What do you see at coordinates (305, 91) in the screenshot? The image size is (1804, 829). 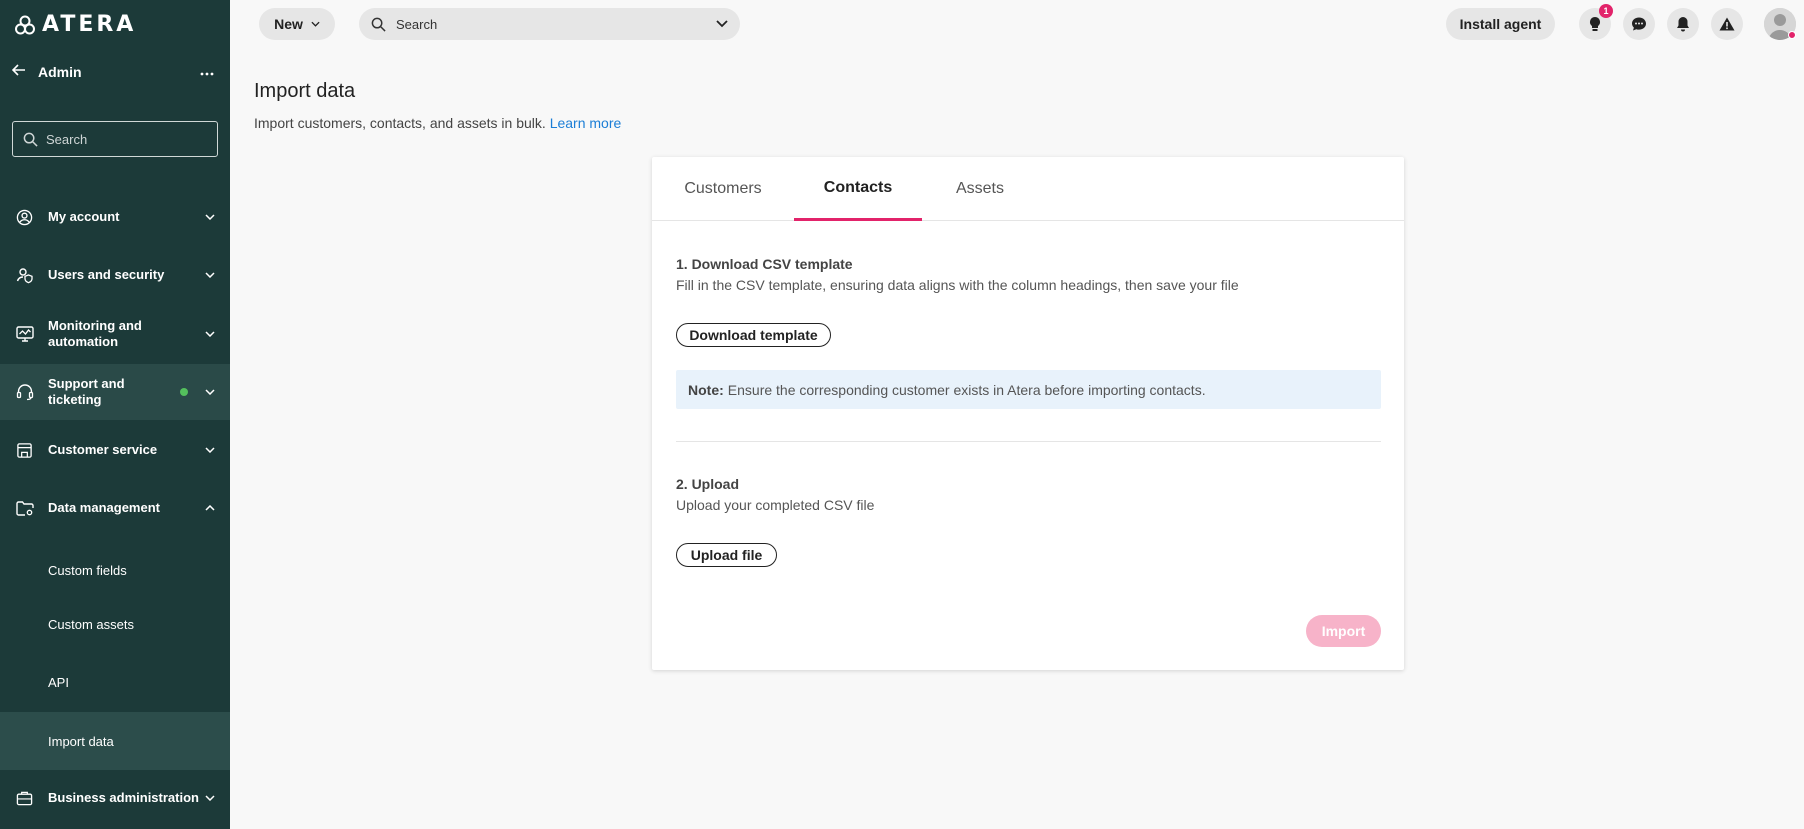 I see `page-title: Import data` at bounding box center [305, 91].